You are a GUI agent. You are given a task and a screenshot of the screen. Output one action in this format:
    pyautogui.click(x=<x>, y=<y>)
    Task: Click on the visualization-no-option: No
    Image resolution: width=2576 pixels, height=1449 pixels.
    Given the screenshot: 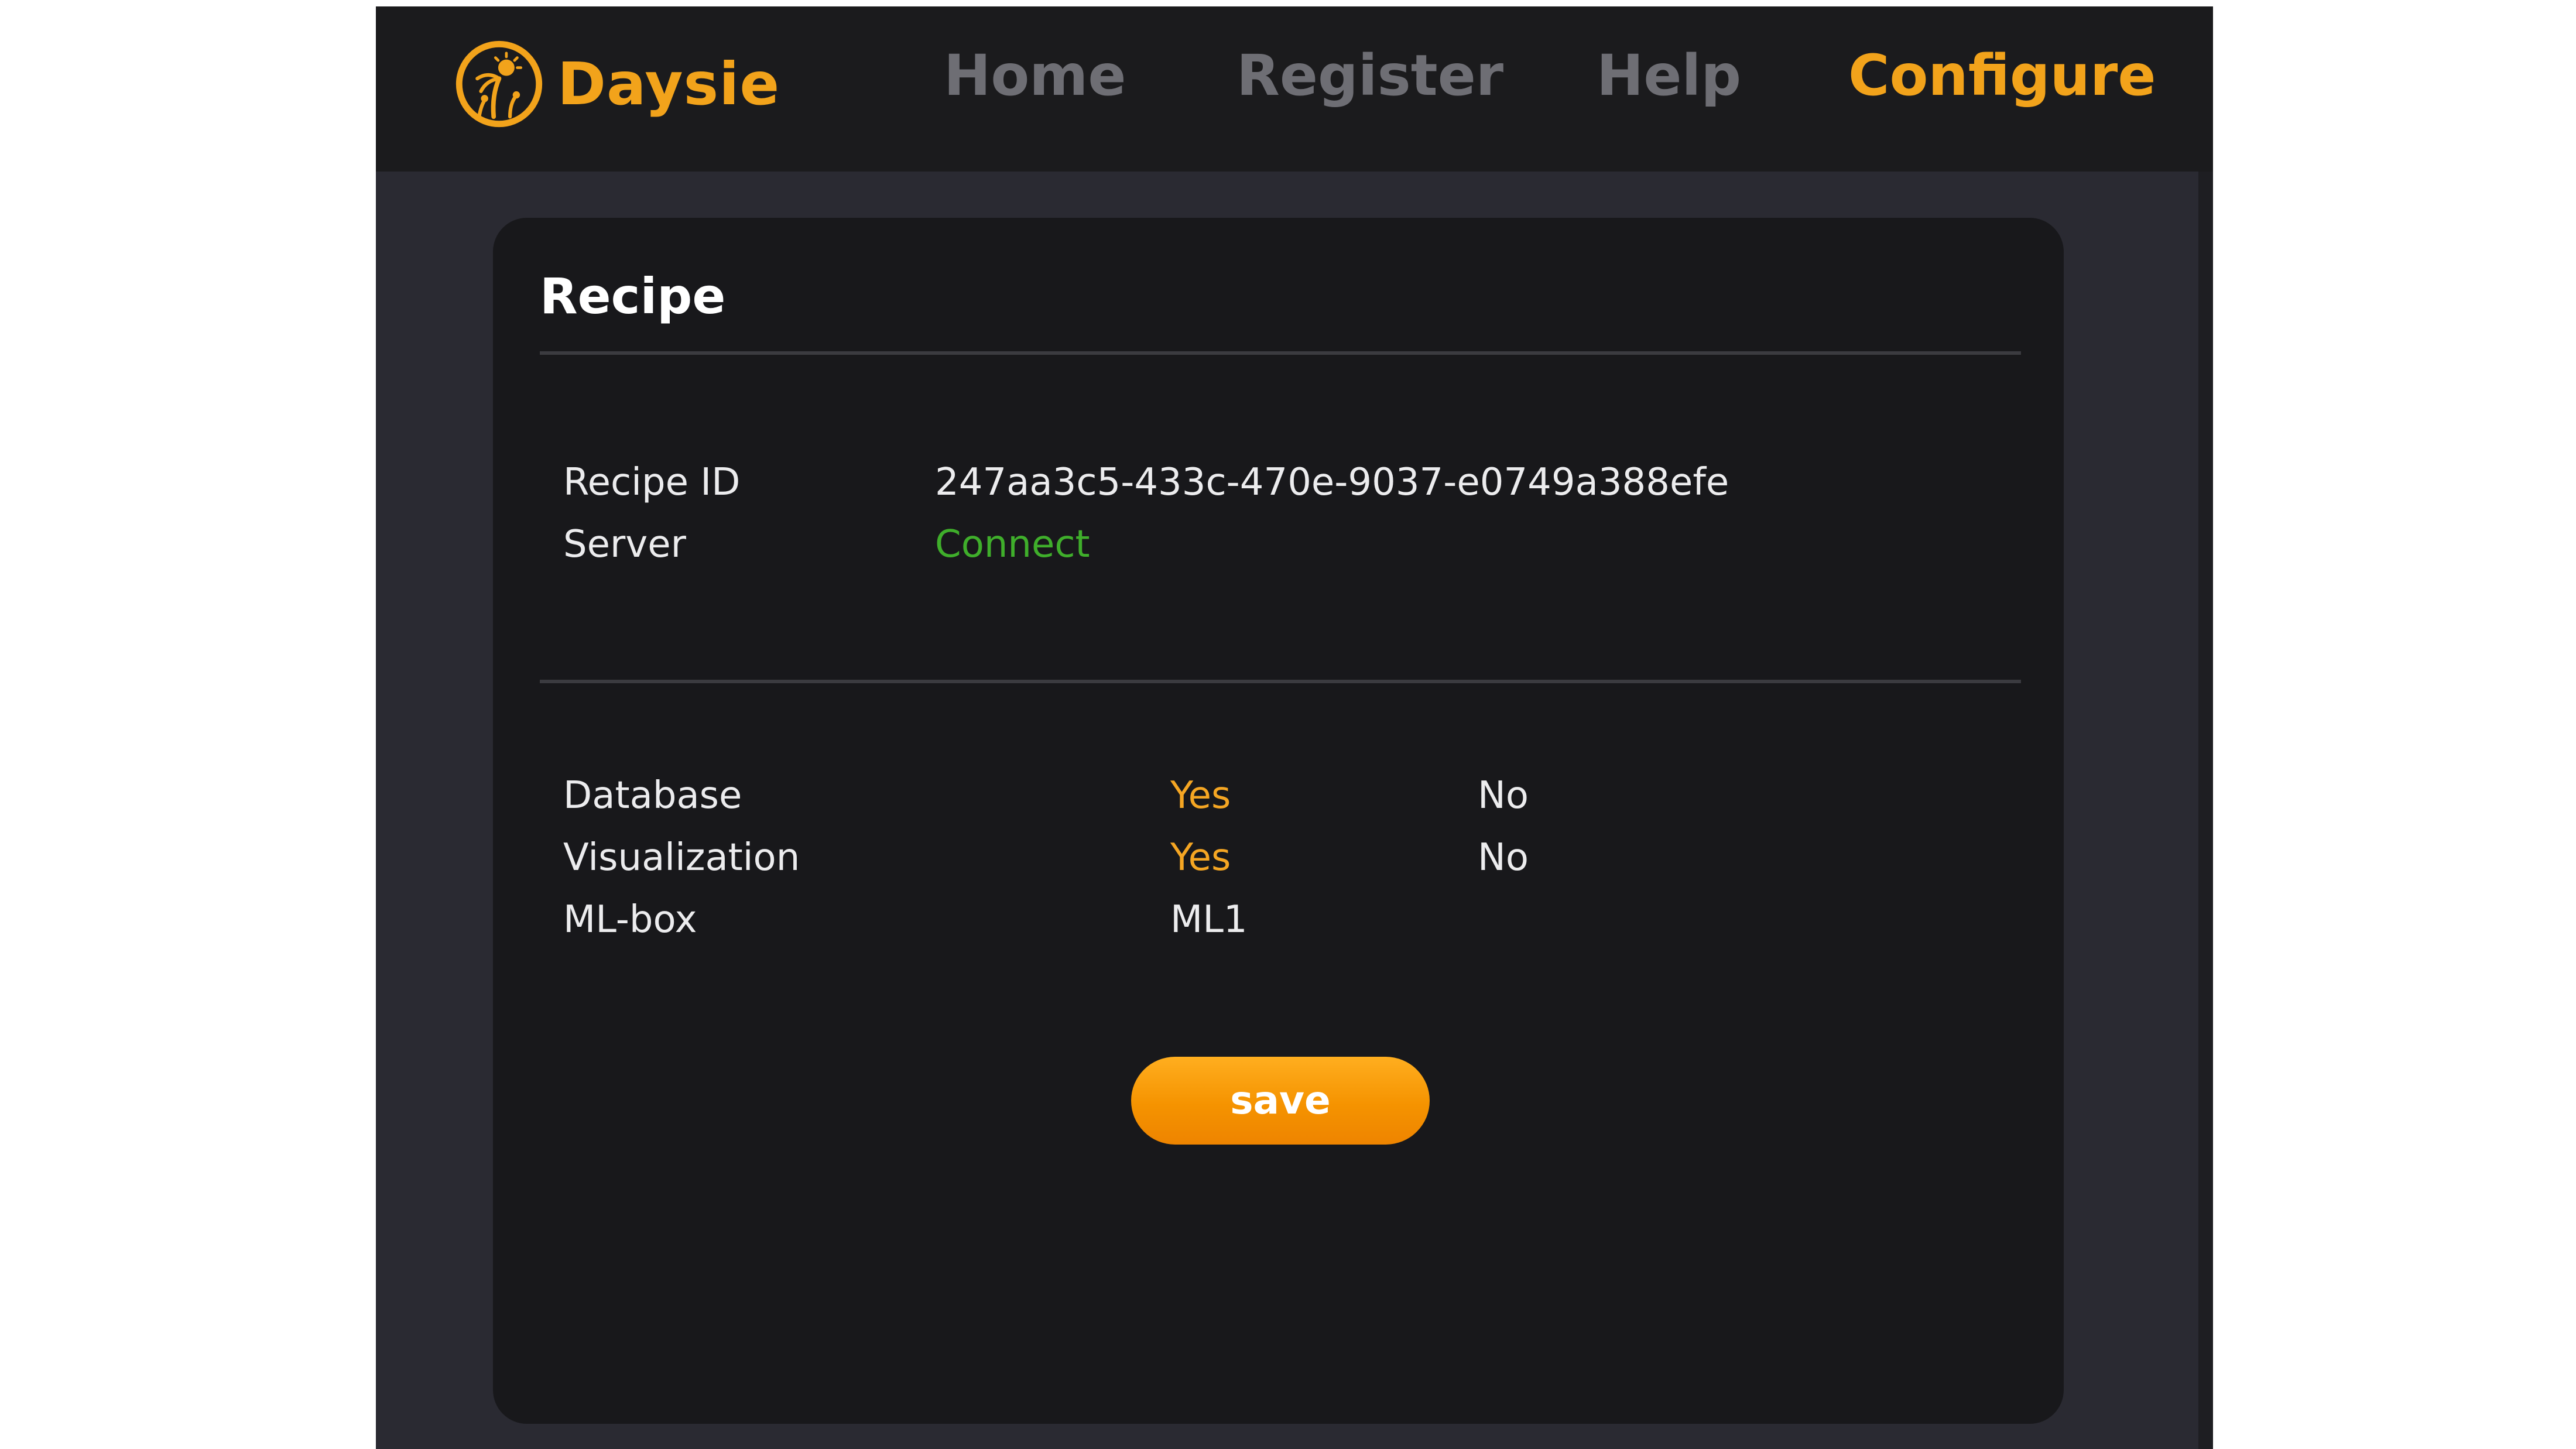 What is the action you would take?
    pyautogui.click(x=1503, y=857)
    